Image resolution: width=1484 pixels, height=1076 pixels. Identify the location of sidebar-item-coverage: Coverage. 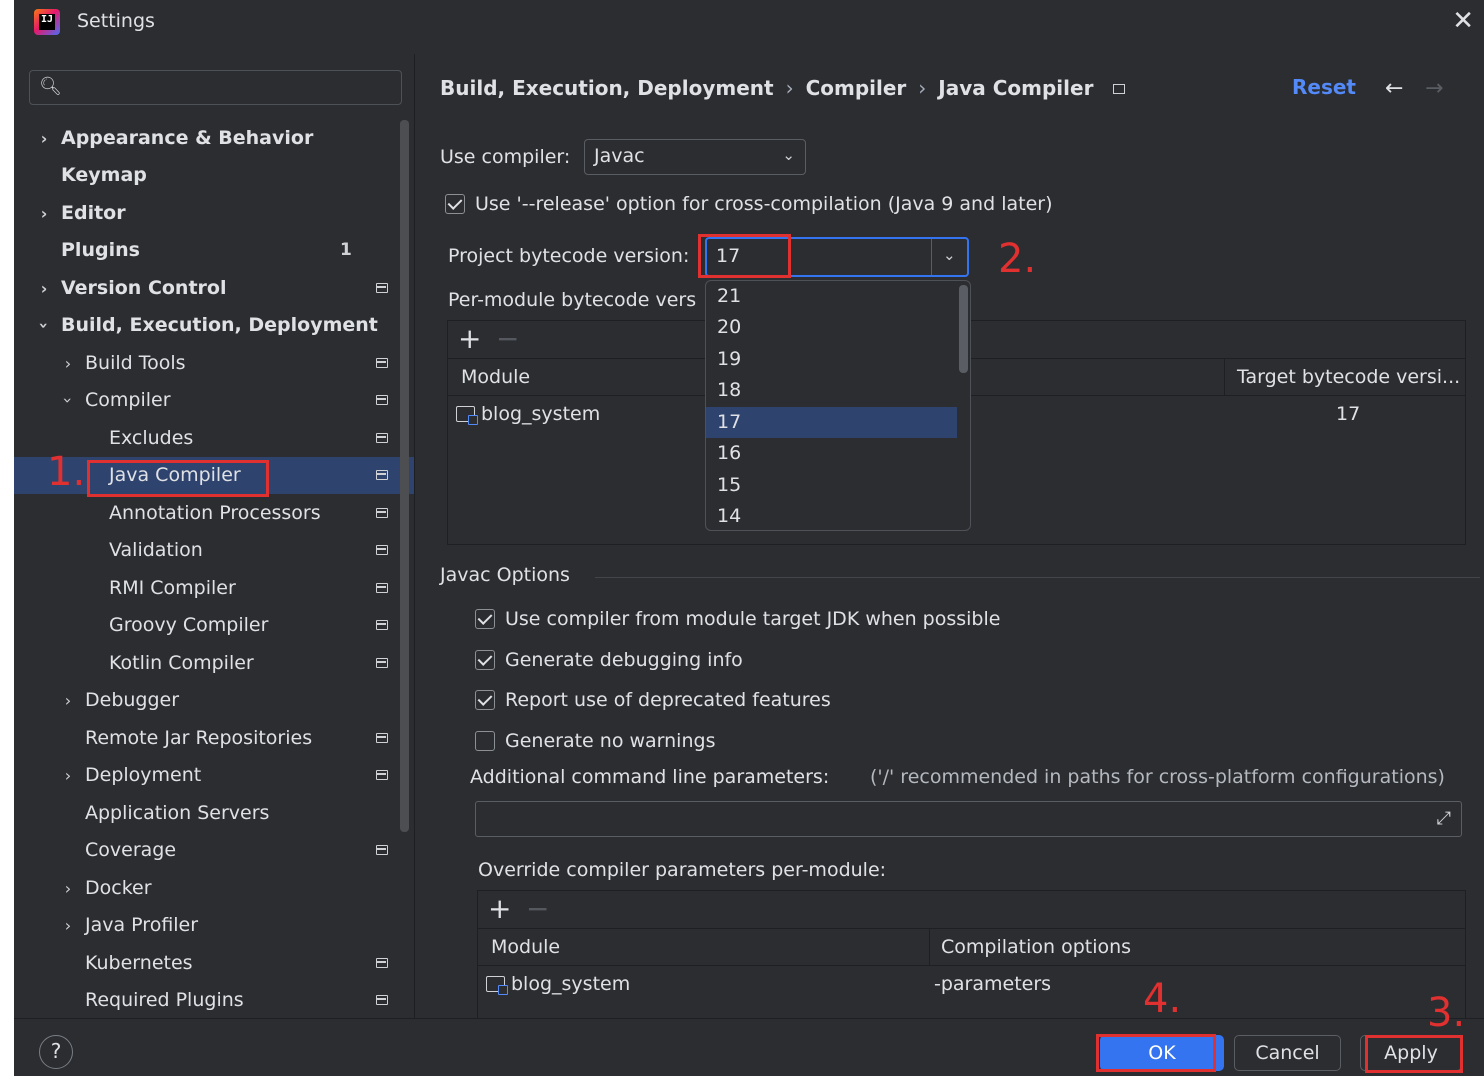
(214, 850).